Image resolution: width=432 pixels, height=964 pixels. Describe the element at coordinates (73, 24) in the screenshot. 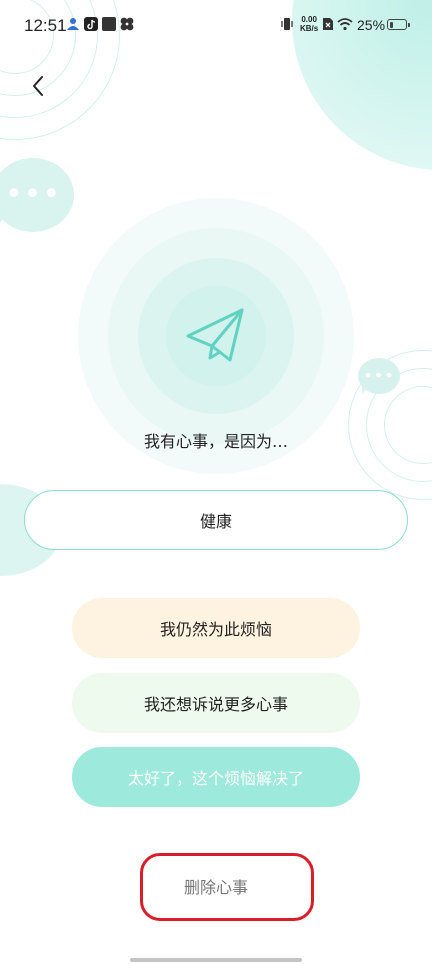

I see `recruitment-app-icon` at that location.